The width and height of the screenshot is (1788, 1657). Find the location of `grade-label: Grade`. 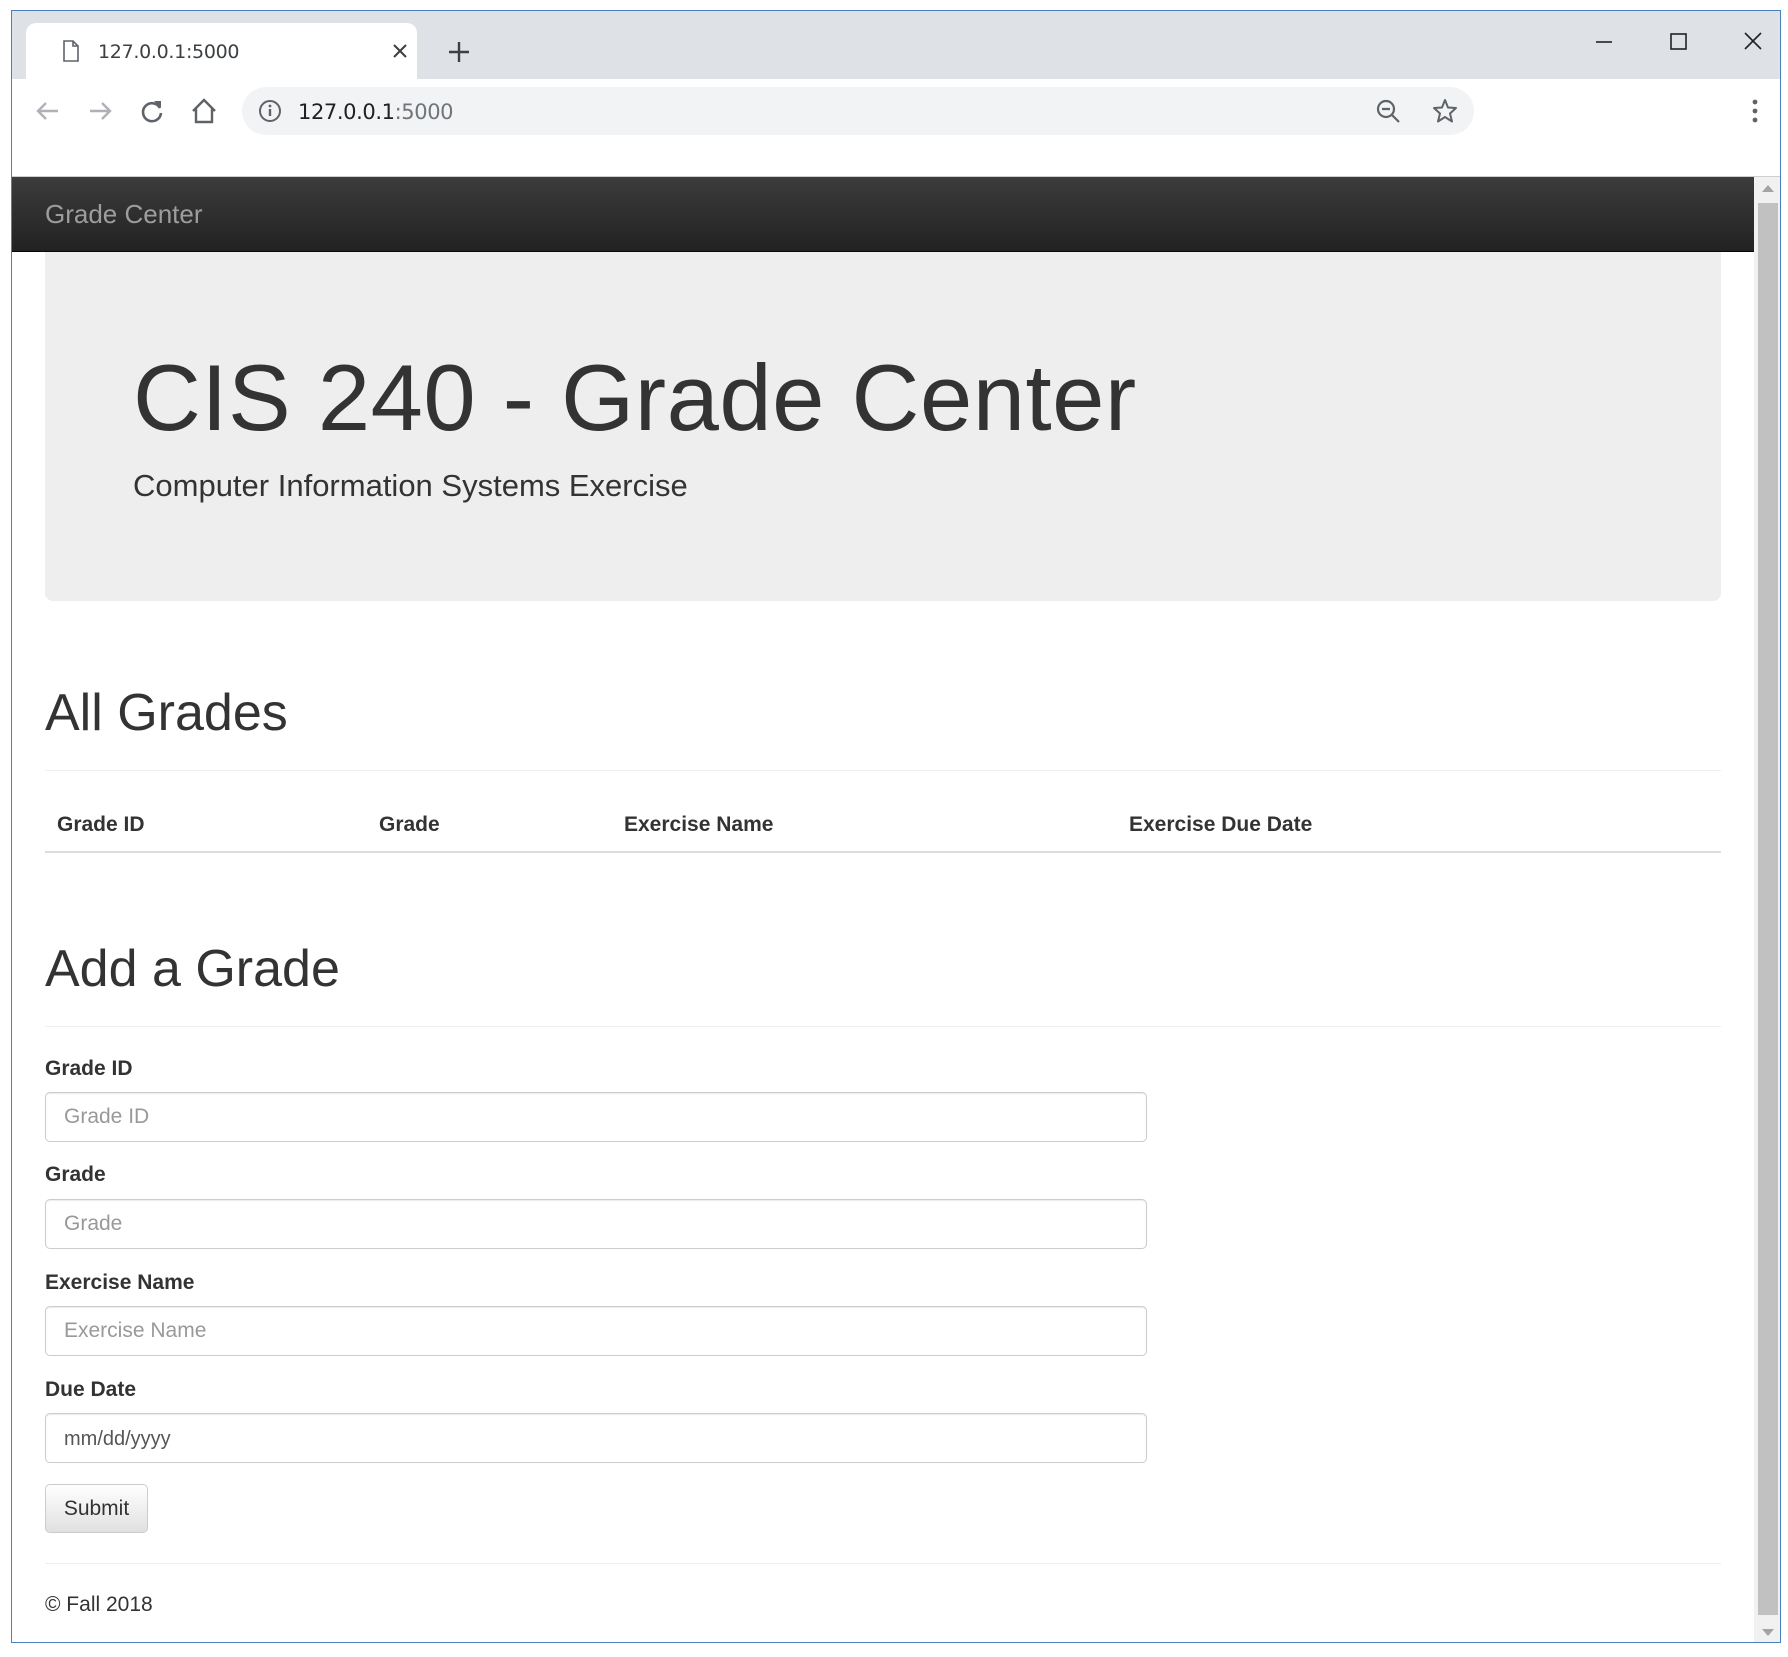

grade-label: Grade is located at coordinates (75, 1174).